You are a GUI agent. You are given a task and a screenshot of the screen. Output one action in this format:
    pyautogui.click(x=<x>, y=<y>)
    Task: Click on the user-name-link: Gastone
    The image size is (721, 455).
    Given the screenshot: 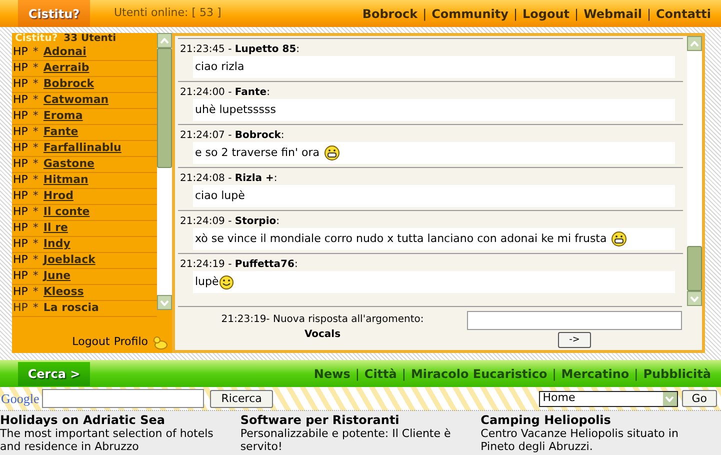 What is the action you would take?
    pyautogui.click(x=69, y=164)
    